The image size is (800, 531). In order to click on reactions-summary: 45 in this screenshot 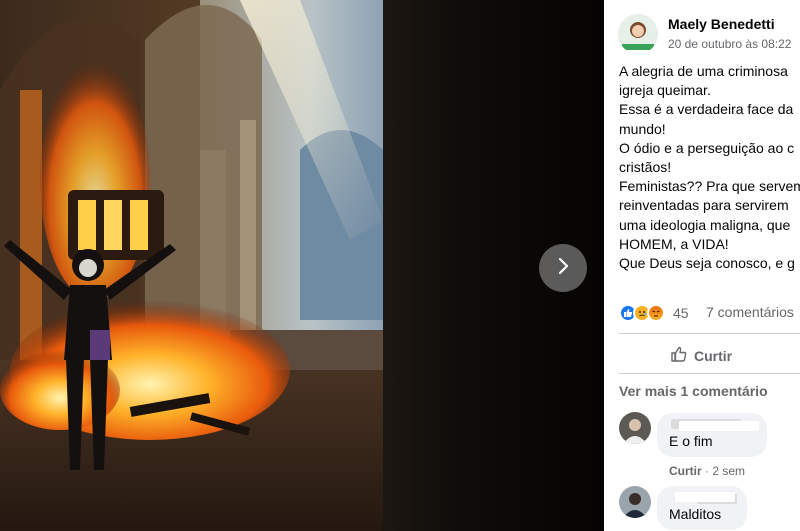, I will do `click(654, 313)`.